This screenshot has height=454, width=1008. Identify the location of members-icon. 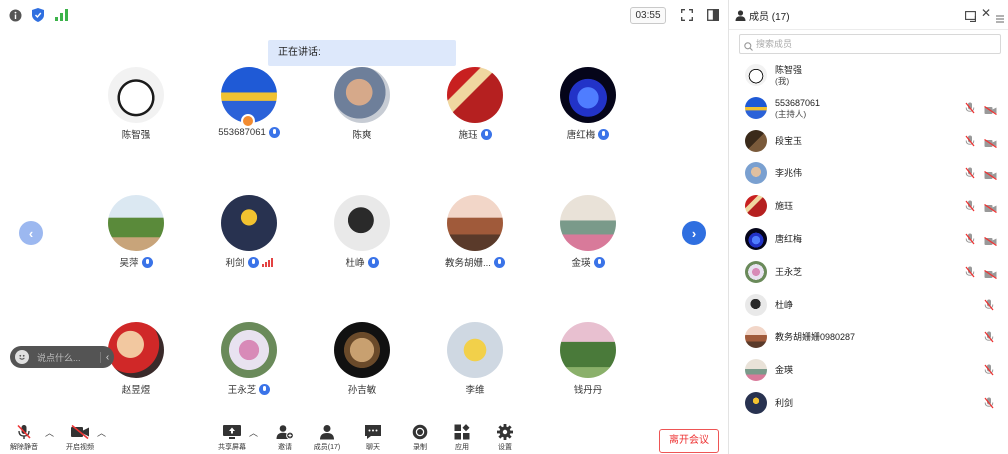
(327, 432).